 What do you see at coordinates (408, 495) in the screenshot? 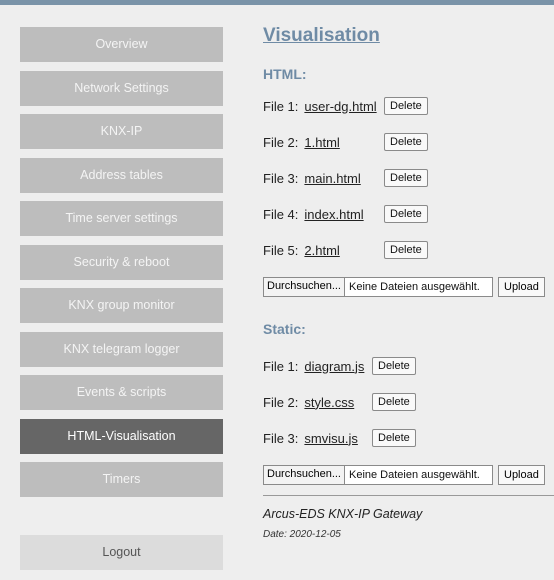
I see `footer-divider` at bounding box center [408, 495].